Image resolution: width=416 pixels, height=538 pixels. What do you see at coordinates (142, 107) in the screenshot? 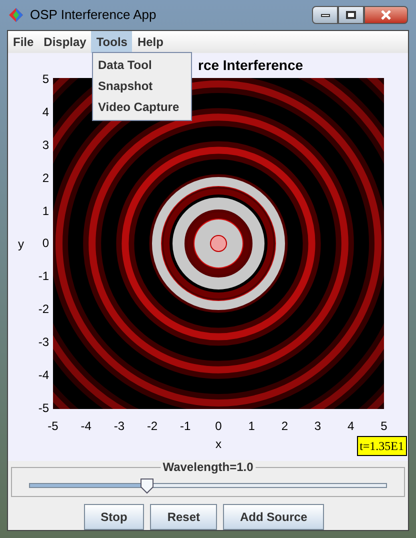
I see `menu-item: Video Capture` at bounding box center [142, 107].